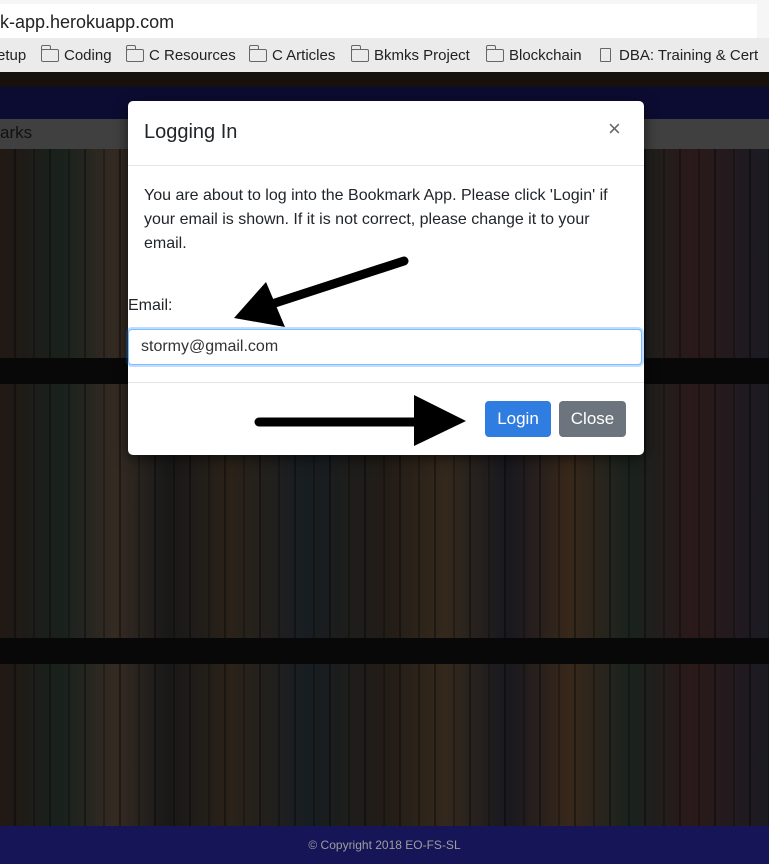  I want to click on close-button: Close, so click(592, 419).